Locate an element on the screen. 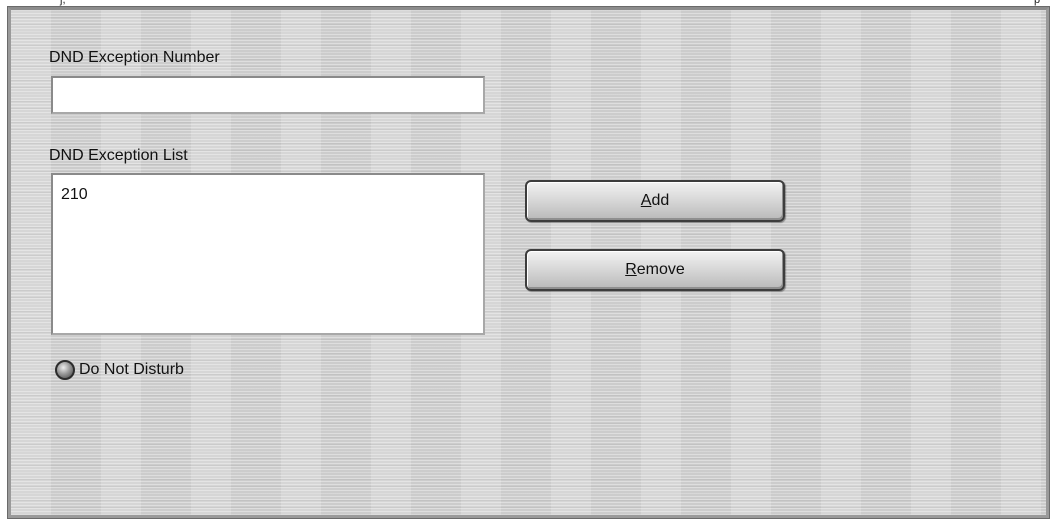  remove-button: Remove is located at coordinates (655, 270).